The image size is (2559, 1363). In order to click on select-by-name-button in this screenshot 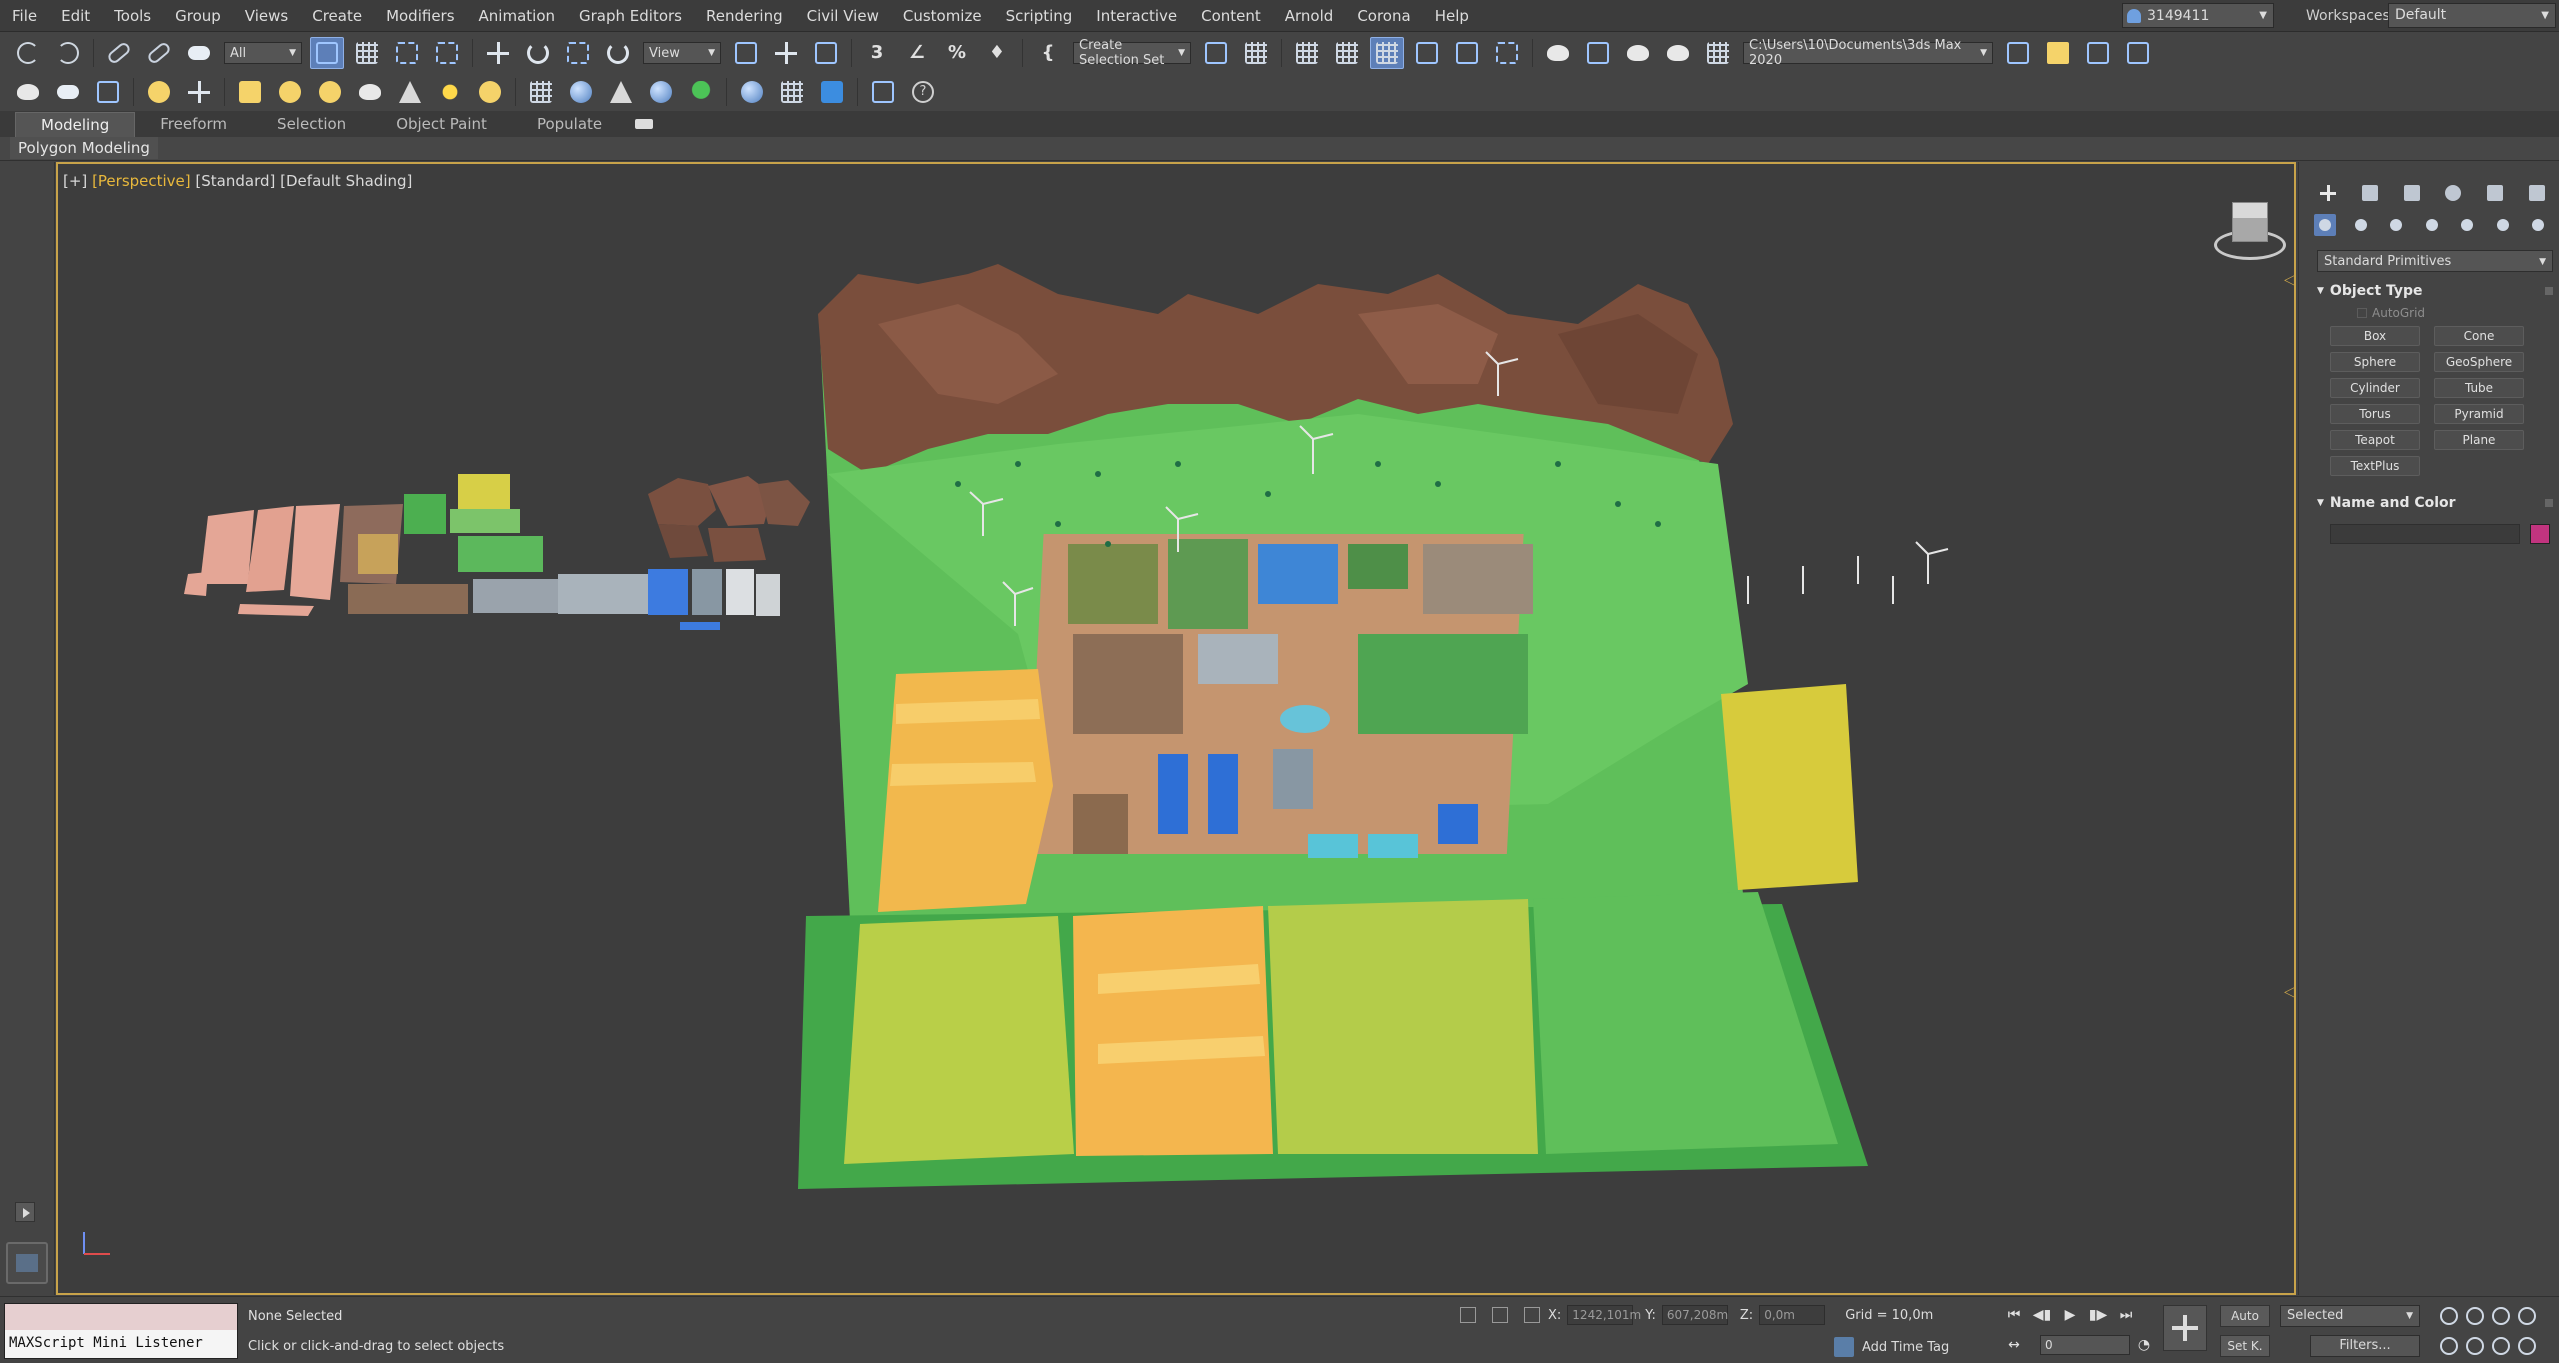, I will do `click(367, 53)`.